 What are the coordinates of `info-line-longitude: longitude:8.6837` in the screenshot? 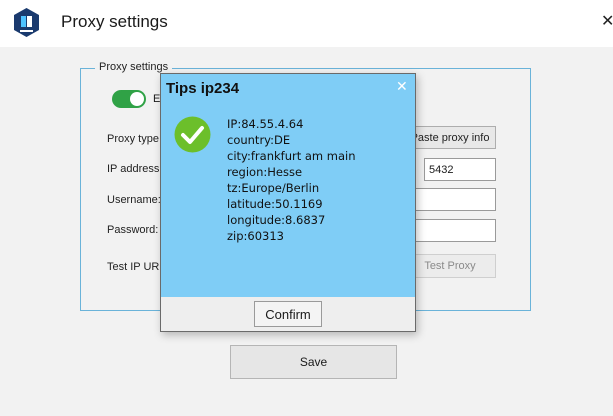 It's located at (276, 220).